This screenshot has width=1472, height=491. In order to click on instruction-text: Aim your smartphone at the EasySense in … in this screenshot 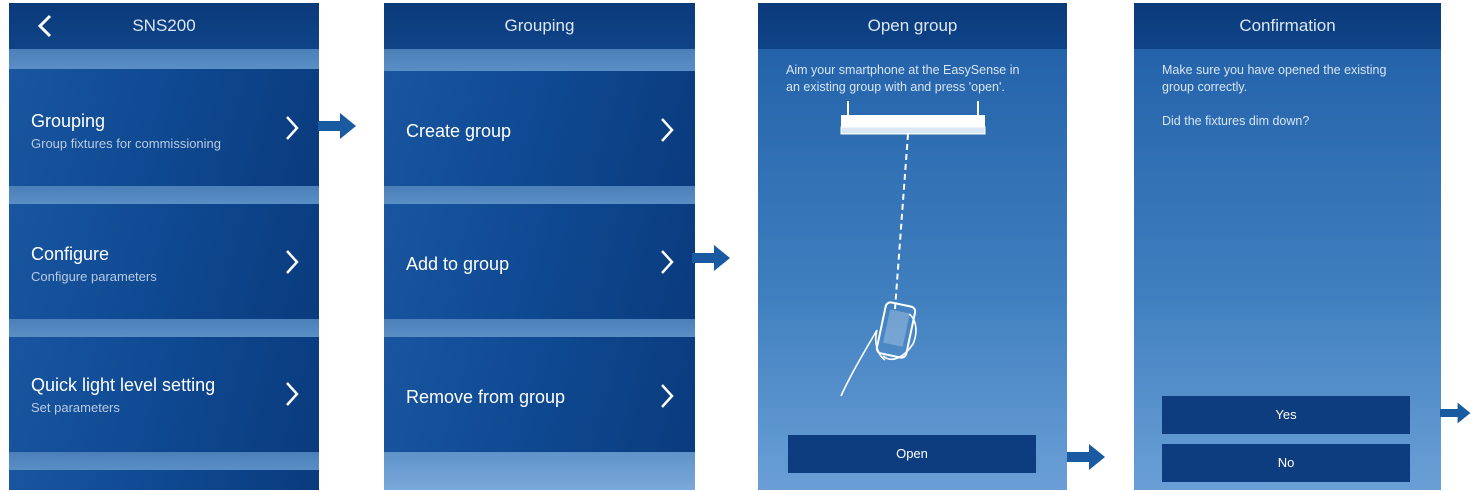, I will do `click(903, 78)`.